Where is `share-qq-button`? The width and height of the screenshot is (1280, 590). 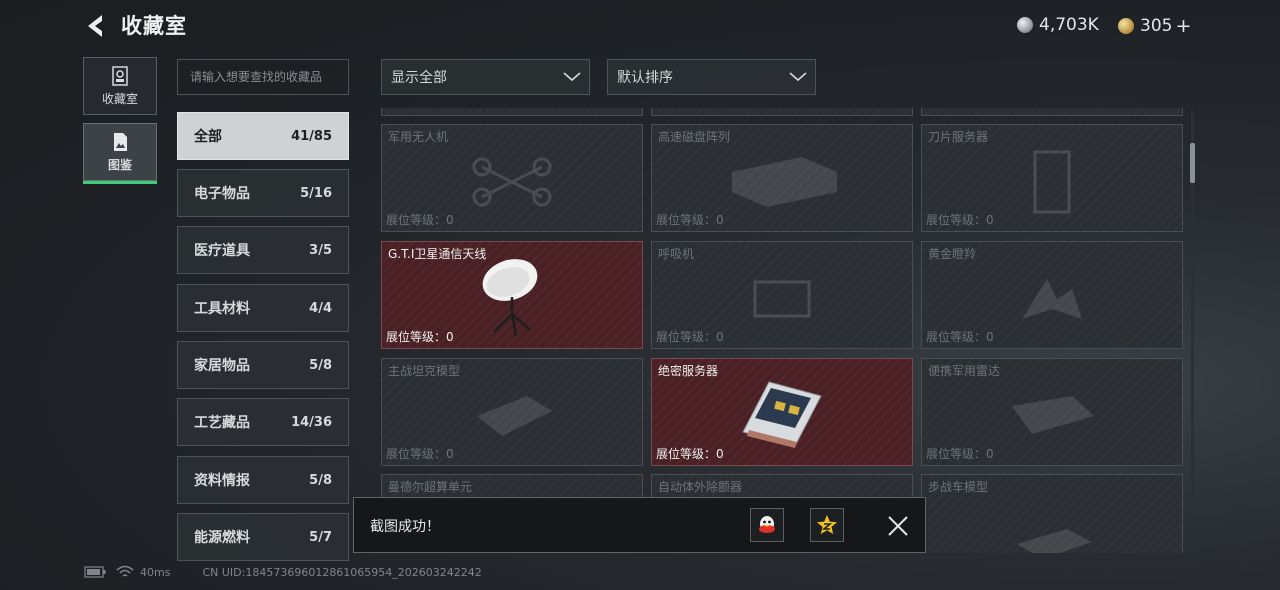 share-qq-button is located at coordinates (767, 525).